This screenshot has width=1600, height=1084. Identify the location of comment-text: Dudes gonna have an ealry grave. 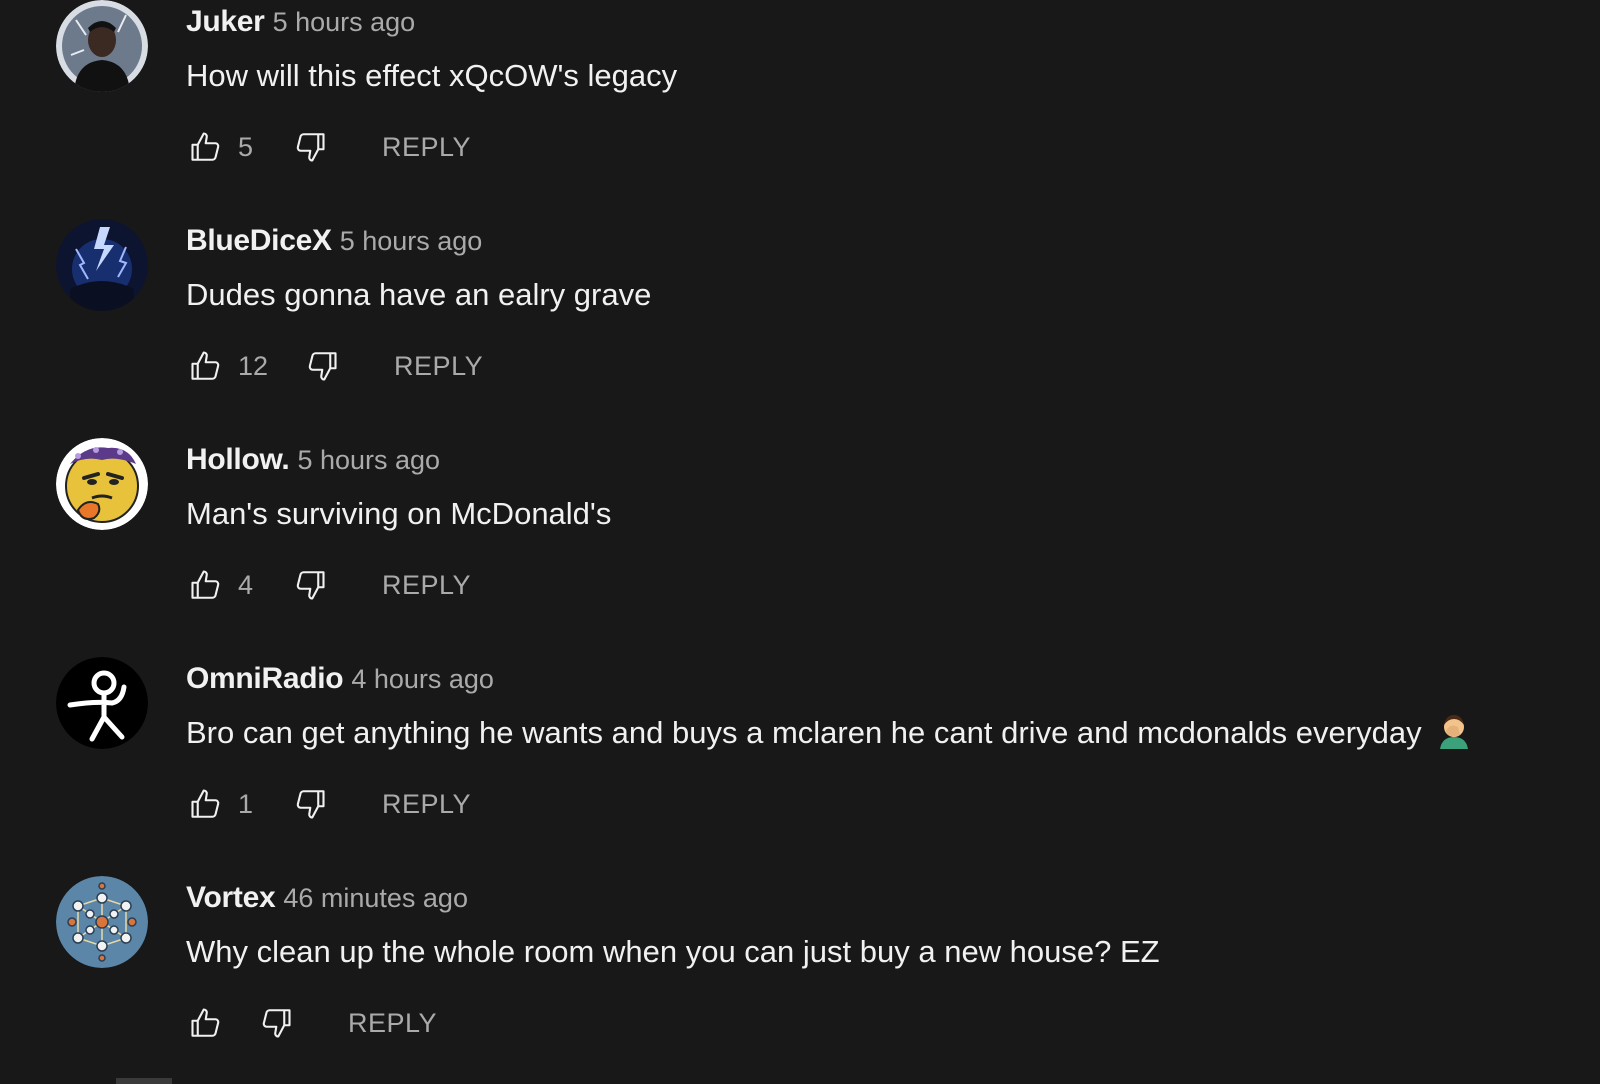
(419, 294).